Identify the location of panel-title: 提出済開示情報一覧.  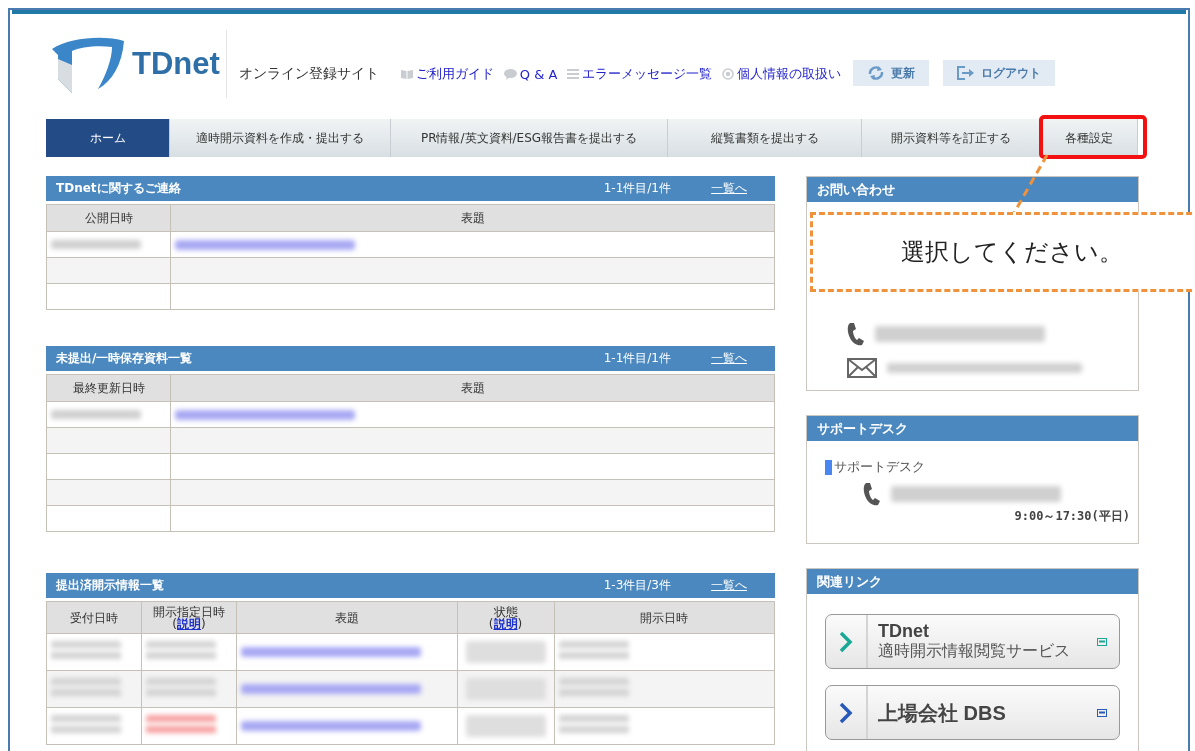
(110, 585).